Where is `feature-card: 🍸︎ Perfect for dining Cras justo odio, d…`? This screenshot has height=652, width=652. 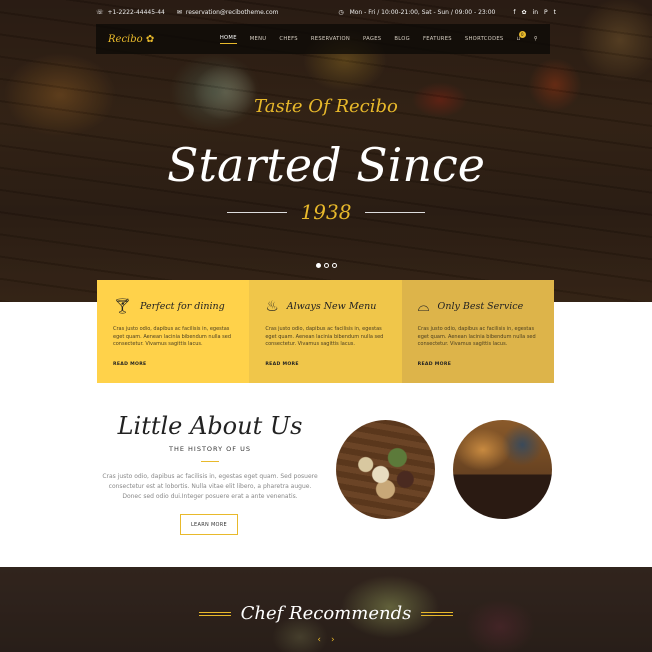
feature-card: 🍸︎ Perfect for dining Cras justo odio, d… is located at coordinates (173, 331).